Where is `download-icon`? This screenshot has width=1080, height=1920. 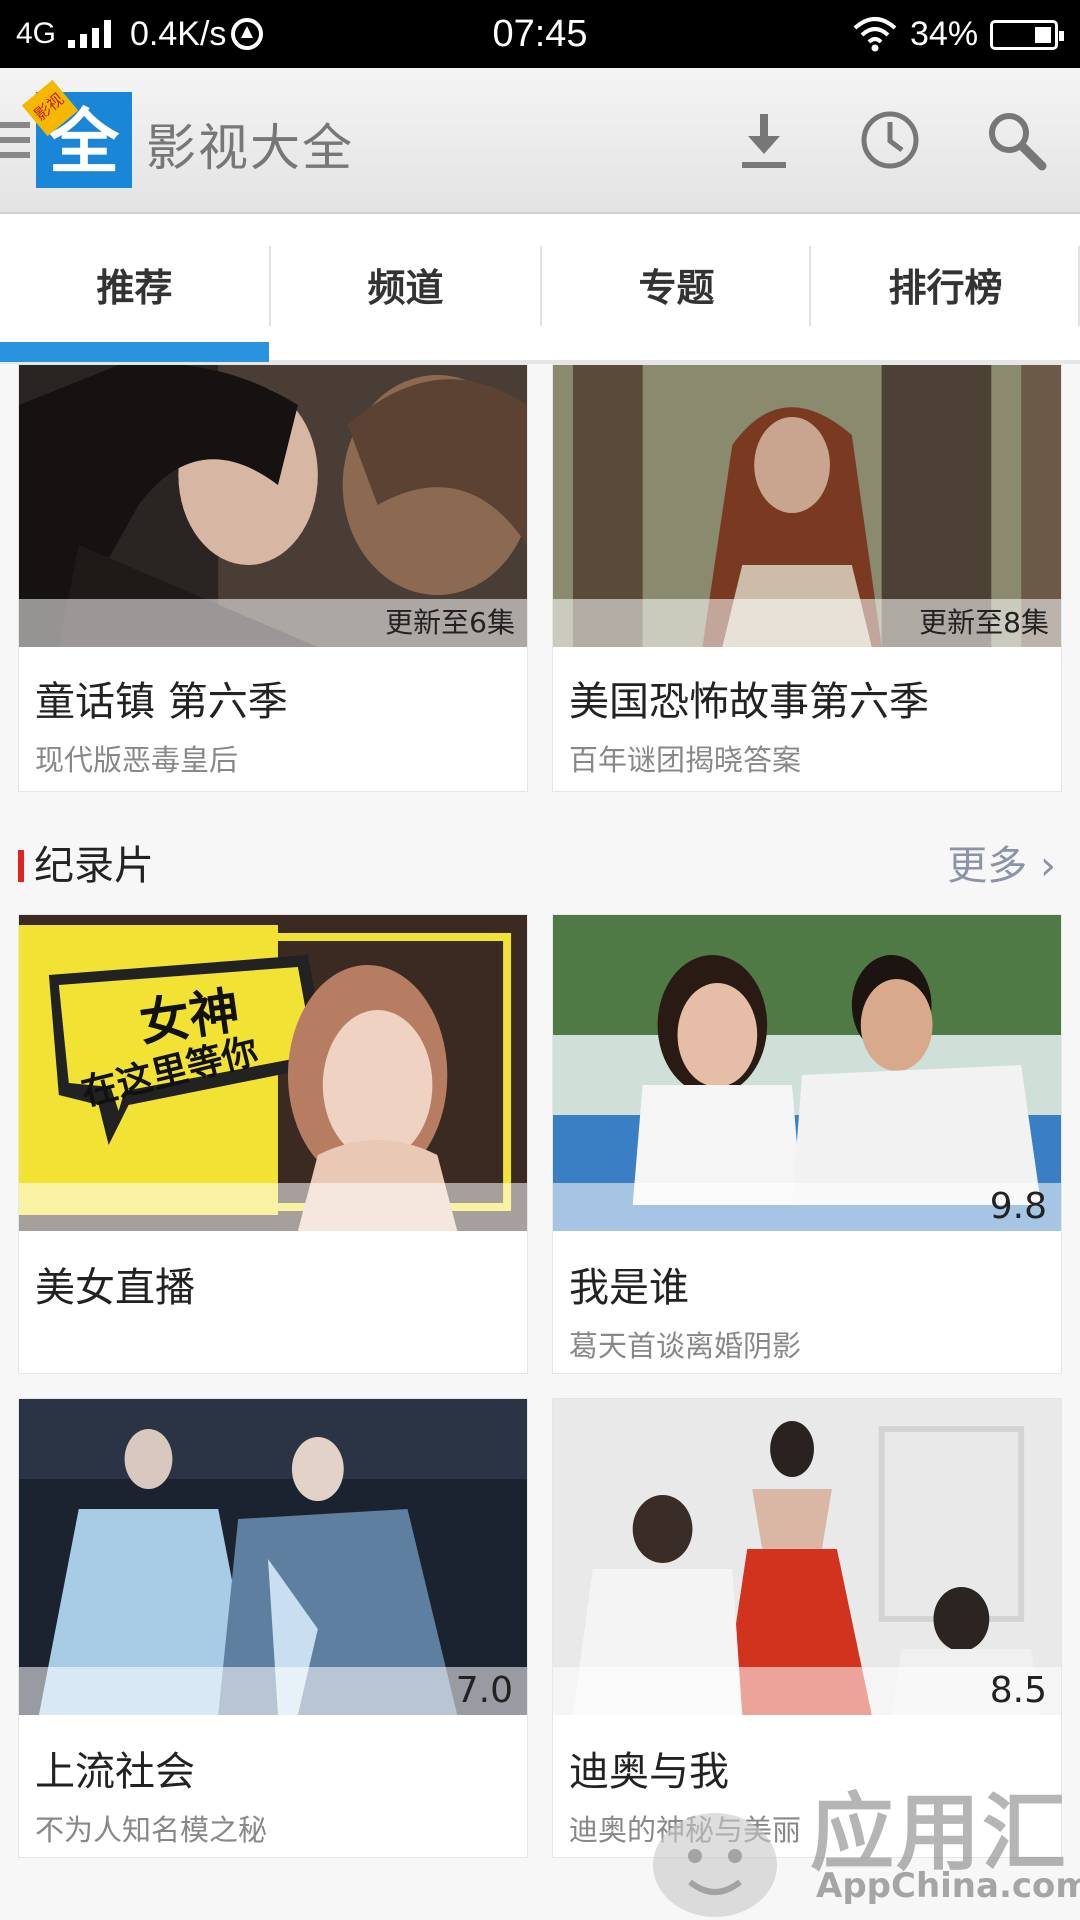
download-icon is located at coordinates (764, 140).